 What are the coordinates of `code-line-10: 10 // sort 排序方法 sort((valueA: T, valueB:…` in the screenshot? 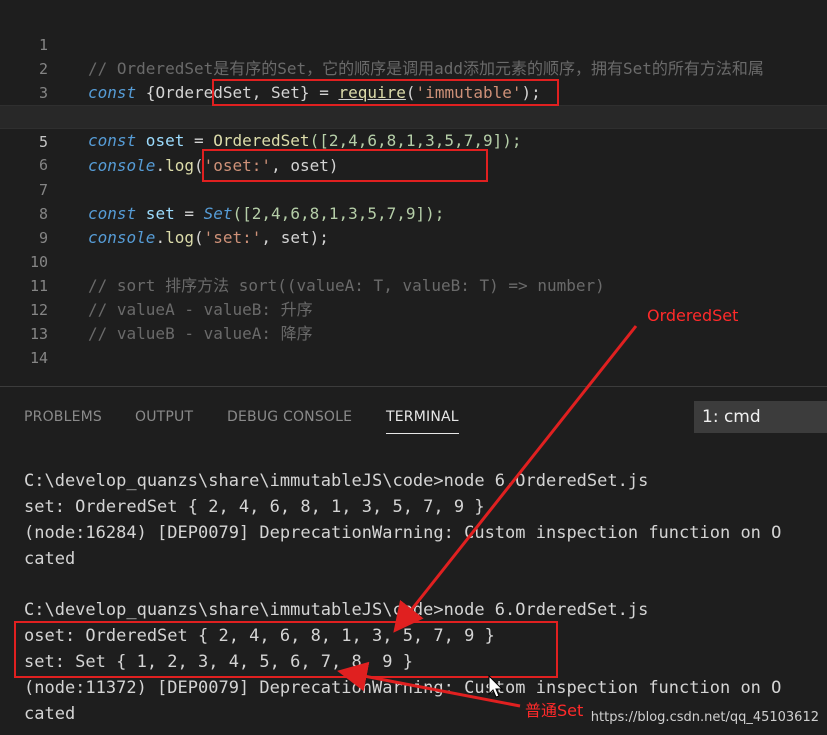 It's located at (413, 260).